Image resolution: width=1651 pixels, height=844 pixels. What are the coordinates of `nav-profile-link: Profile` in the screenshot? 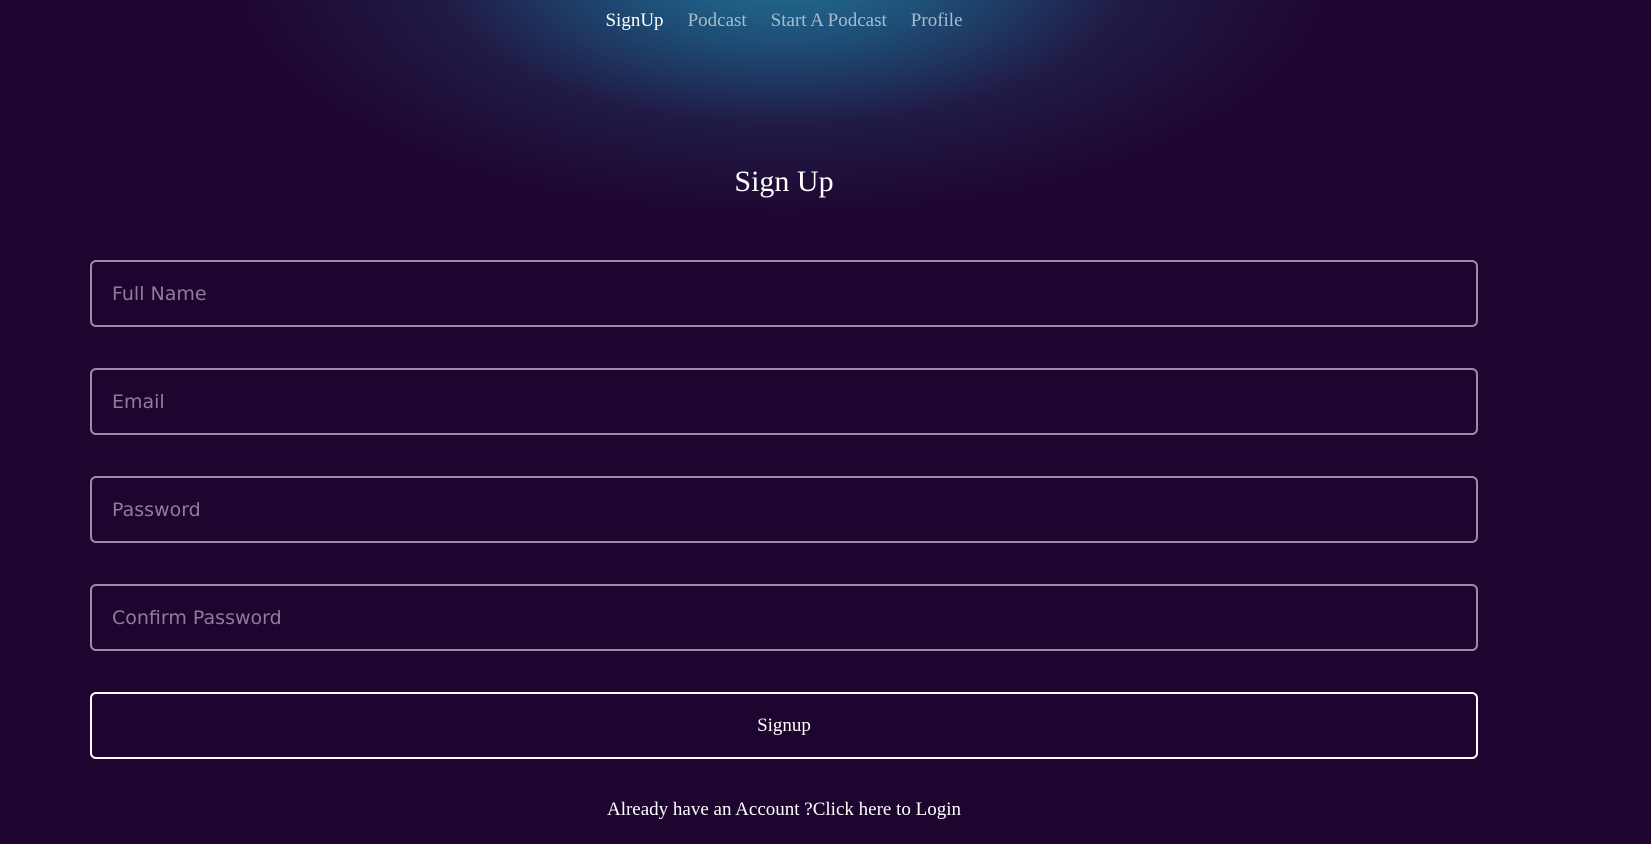 It's located at (937, 21).